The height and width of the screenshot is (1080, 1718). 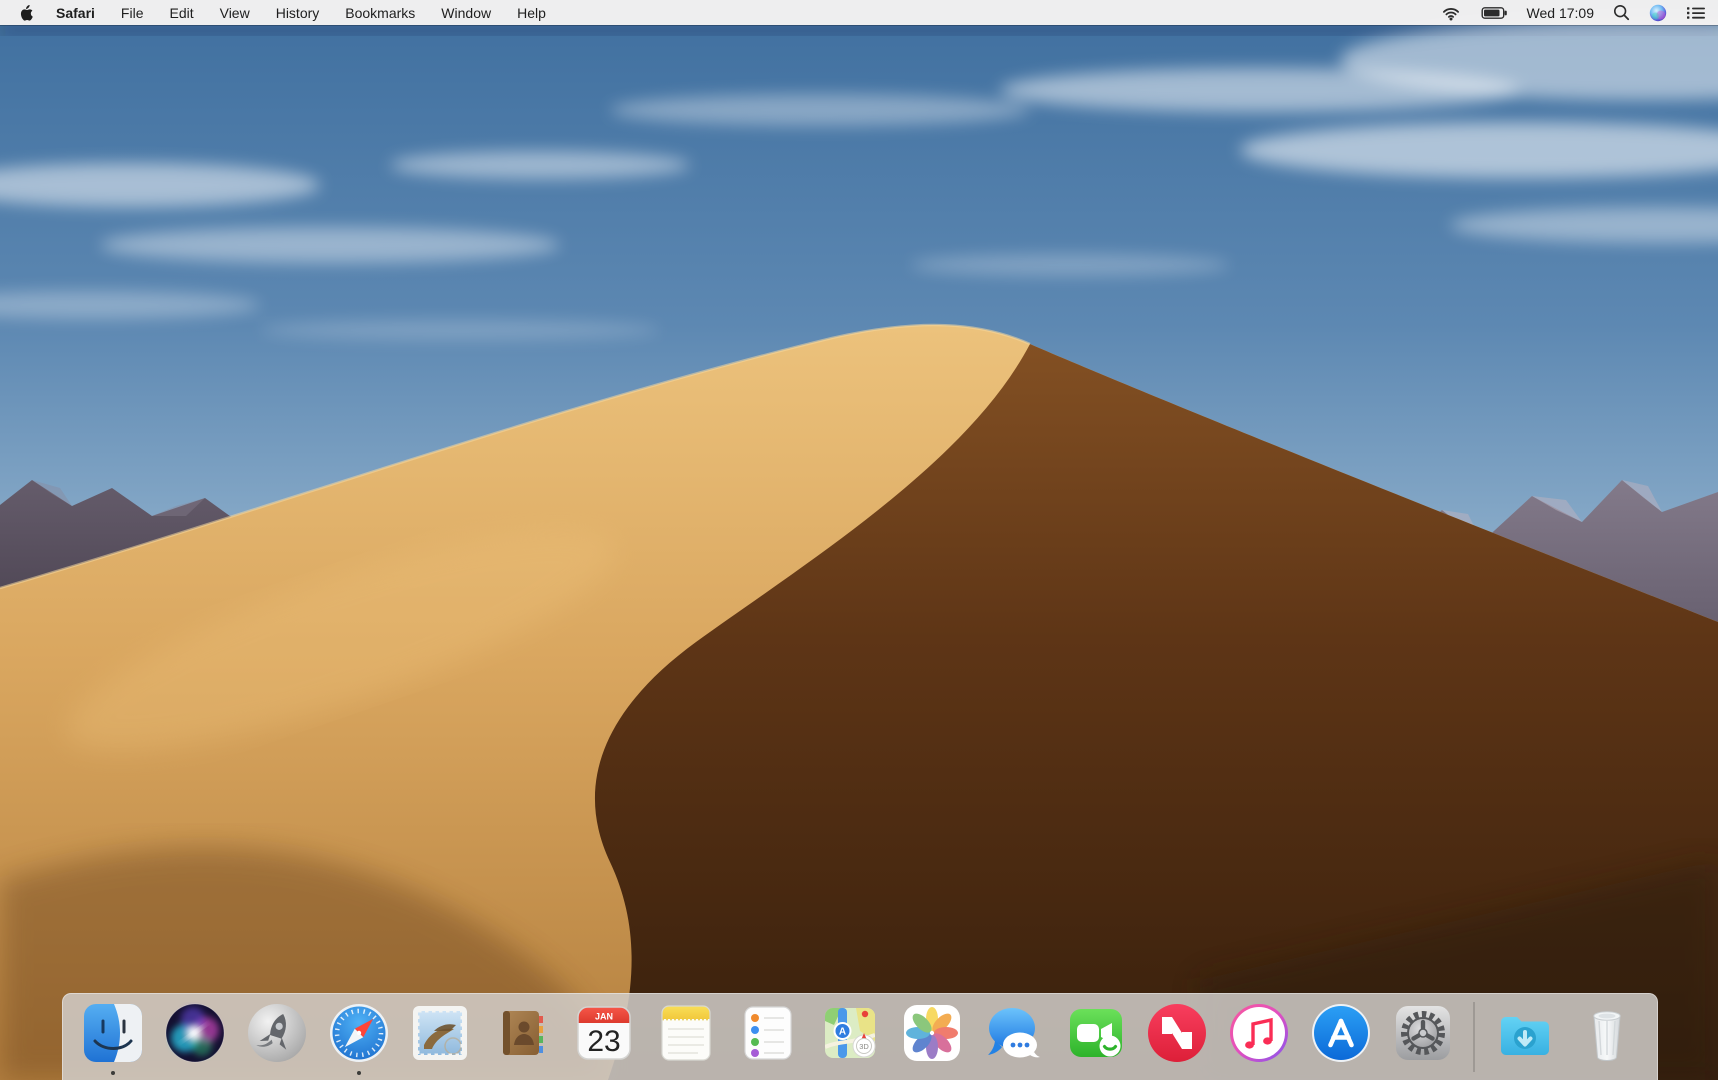 I want to click on notes-icon, so click(x=686, y=1033).